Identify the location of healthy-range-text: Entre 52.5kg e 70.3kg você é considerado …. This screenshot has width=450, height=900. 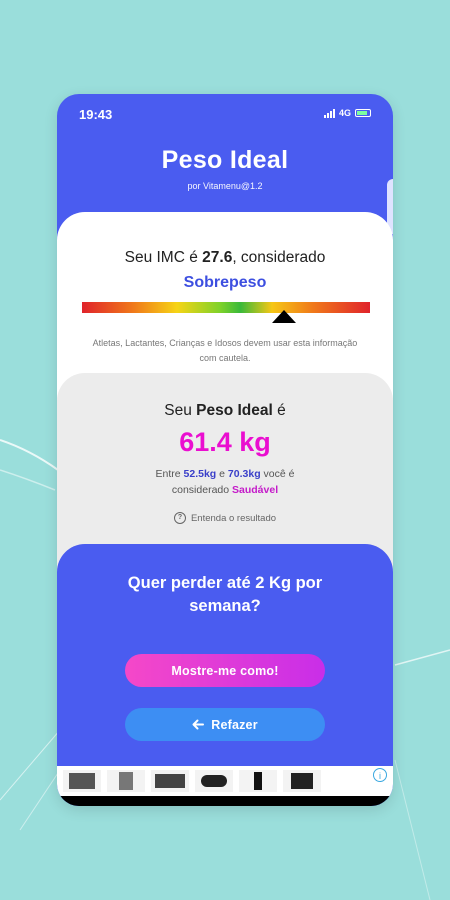
(225, 482).